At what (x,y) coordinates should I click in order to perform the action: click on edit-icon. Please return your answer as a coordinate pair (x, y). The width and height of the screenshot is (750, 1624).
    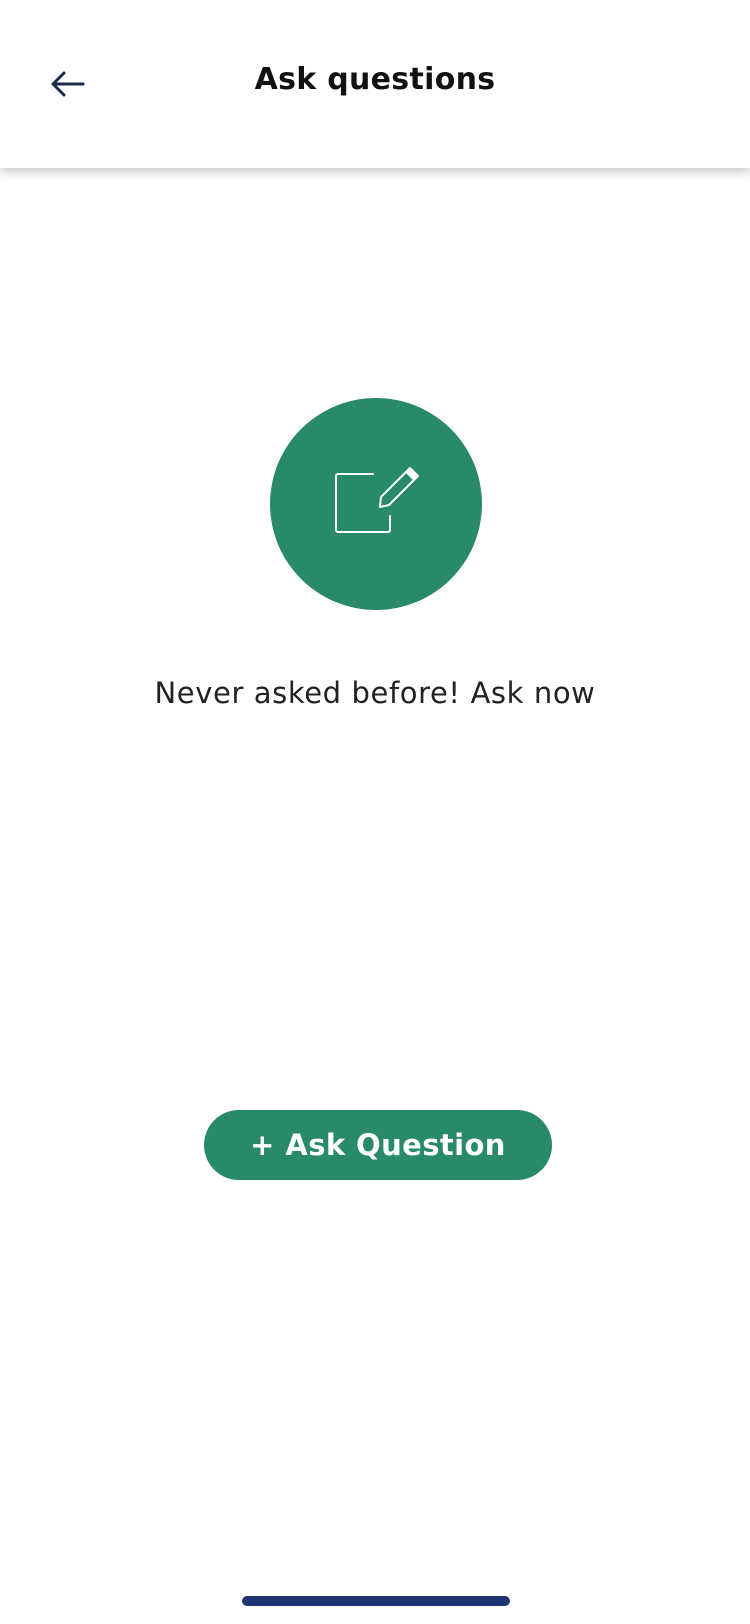
    Looking at the image, I should click on (377, 500).